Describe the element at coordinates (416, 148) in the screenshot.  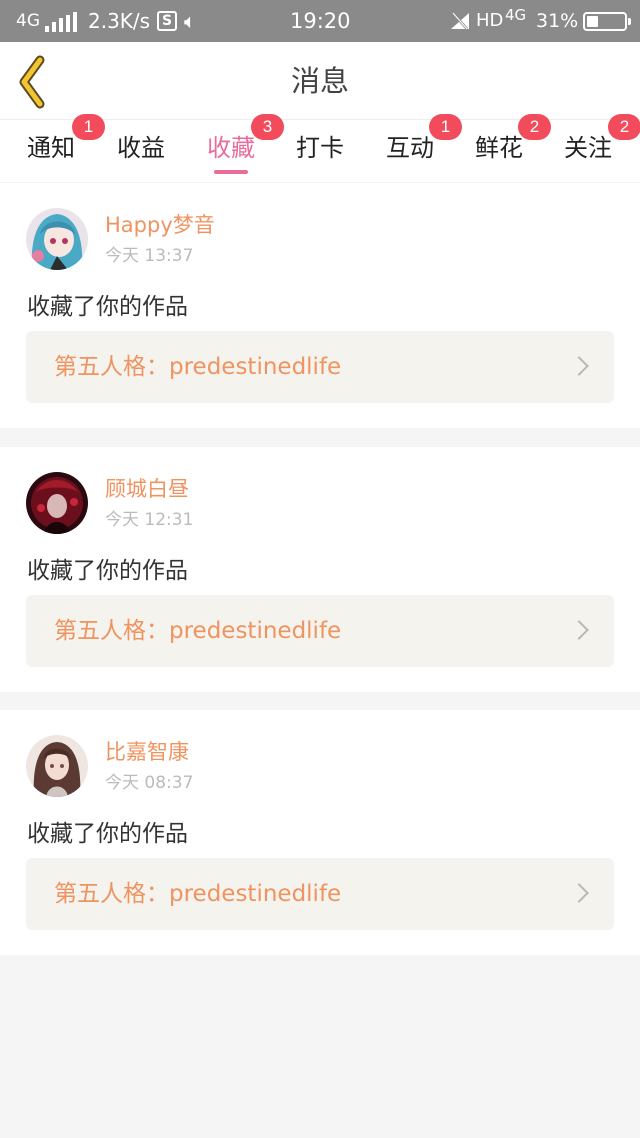
I see `tab-interaction: 互动 1` at that location.